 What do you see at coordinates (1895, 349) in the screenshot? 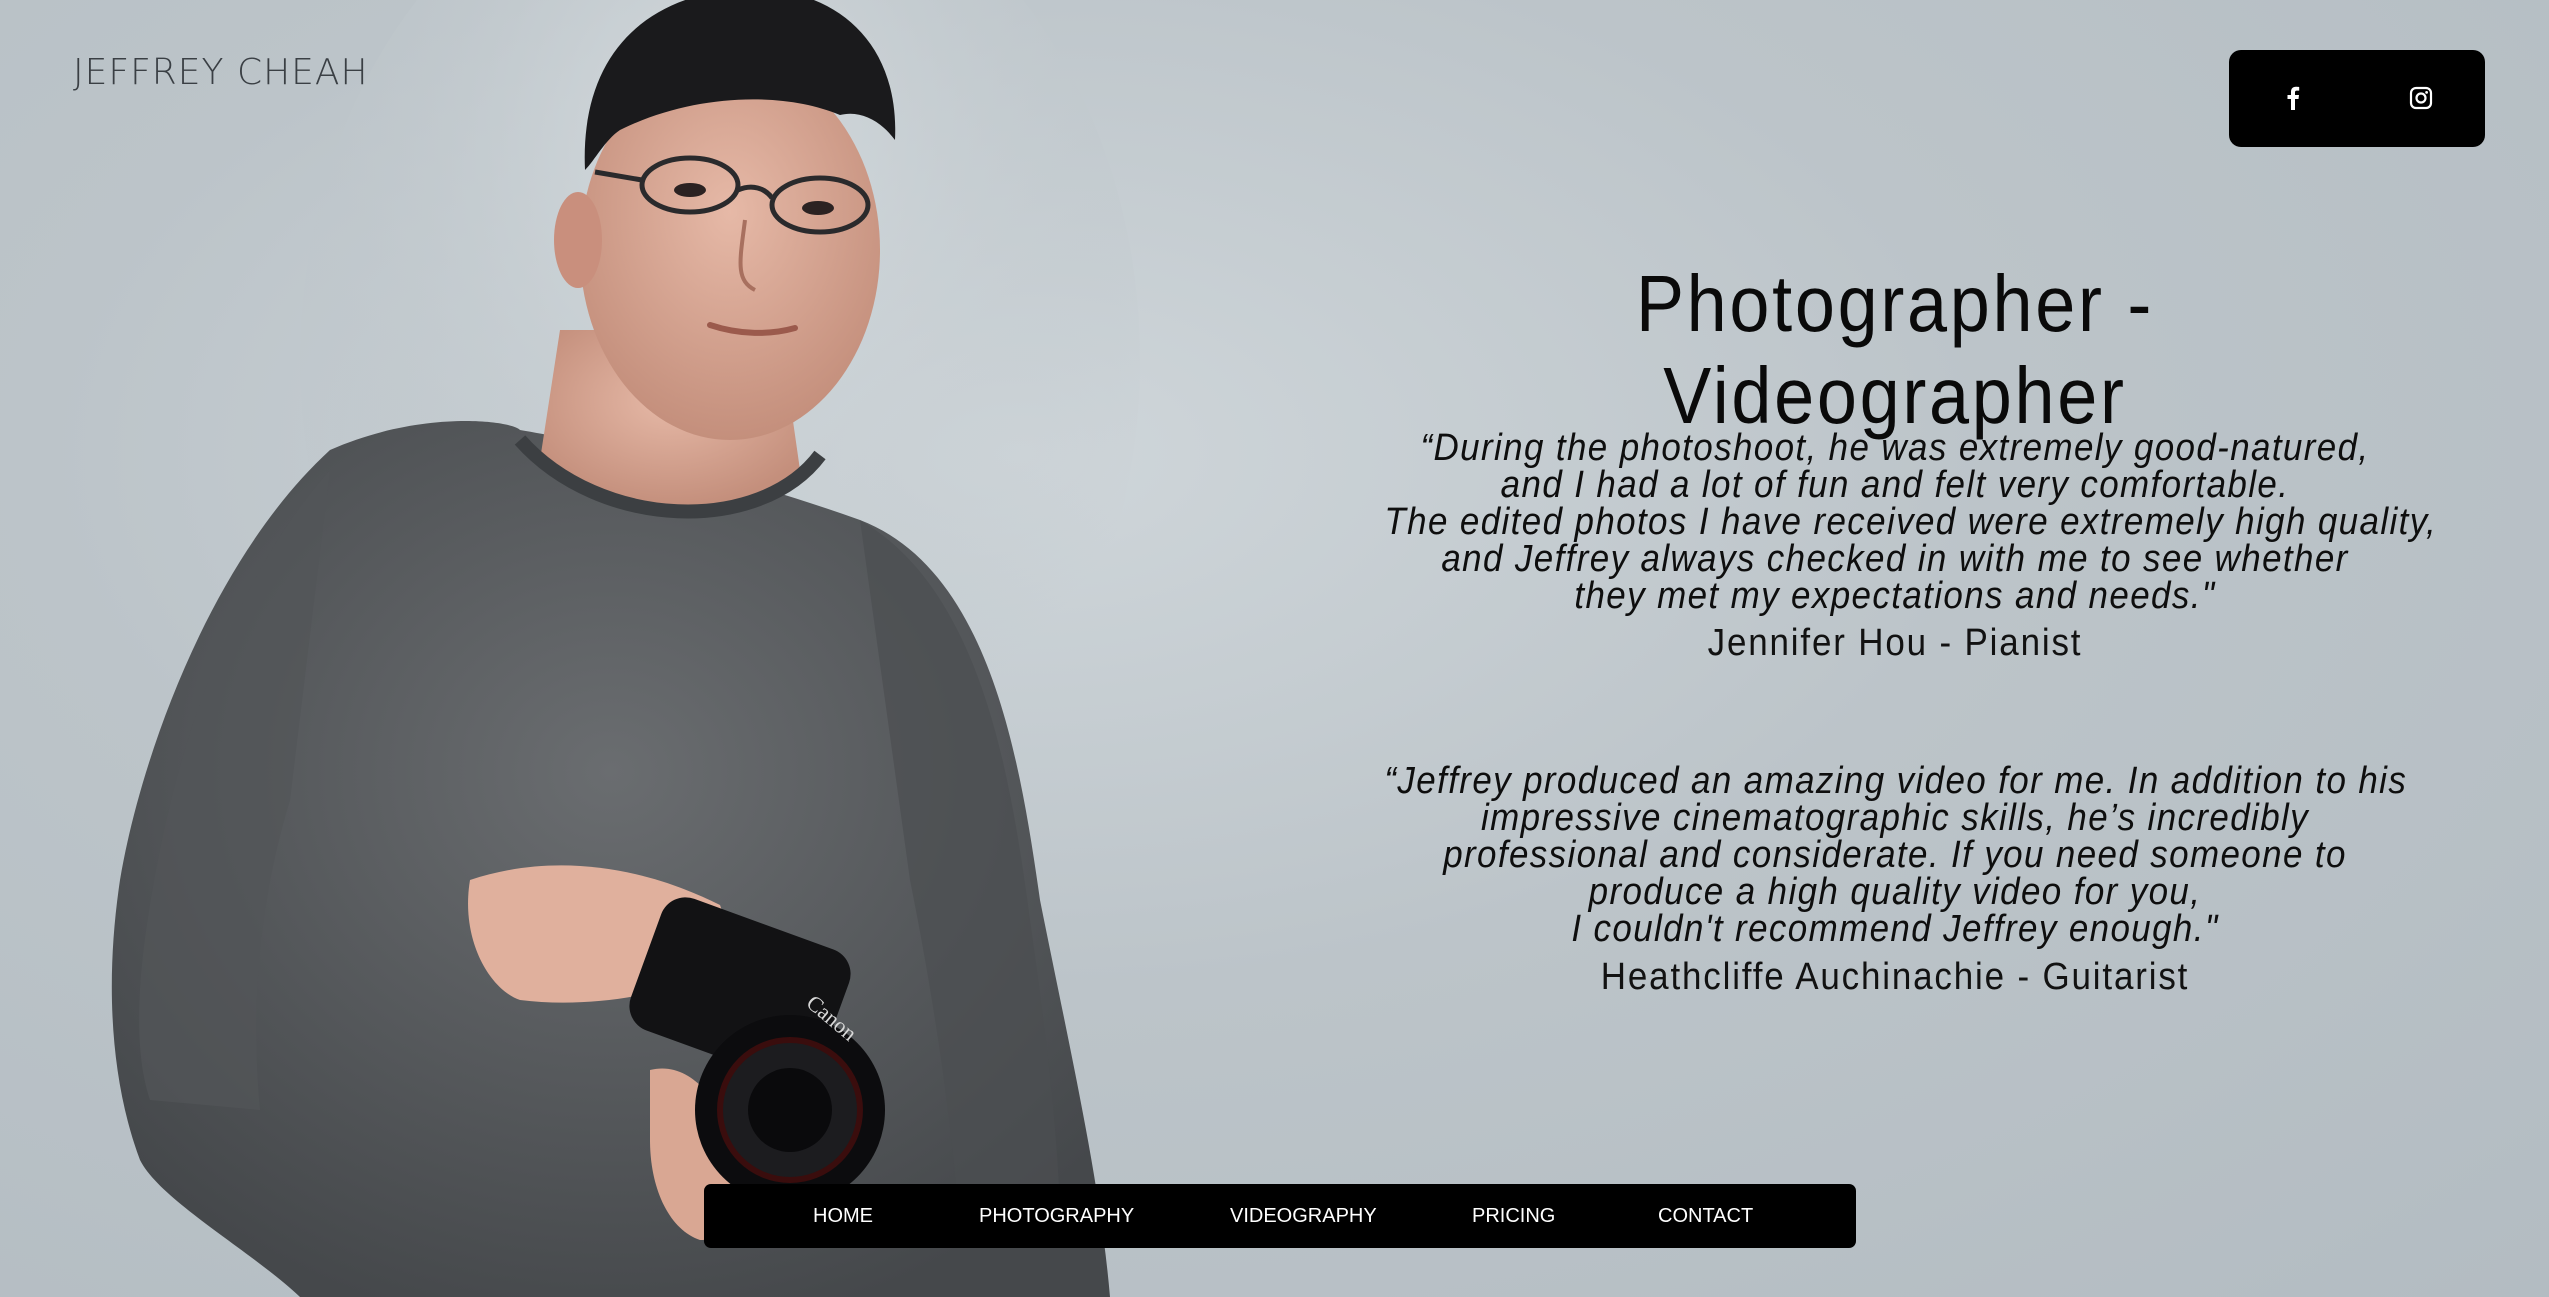
I see `page-headline: Photographer - Videographer` at bounding box center [1895, 349].